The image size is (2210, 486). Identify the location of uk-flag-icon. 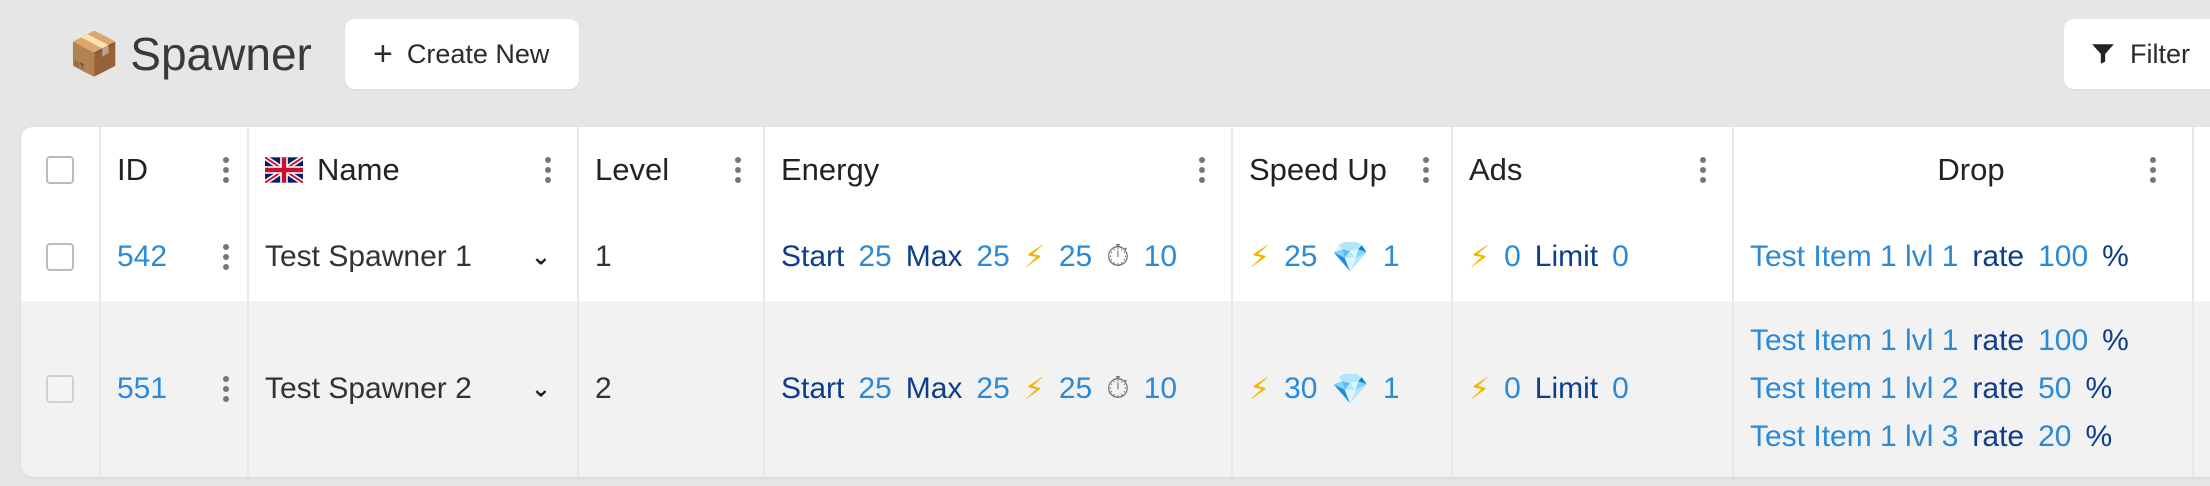
(284, 170).